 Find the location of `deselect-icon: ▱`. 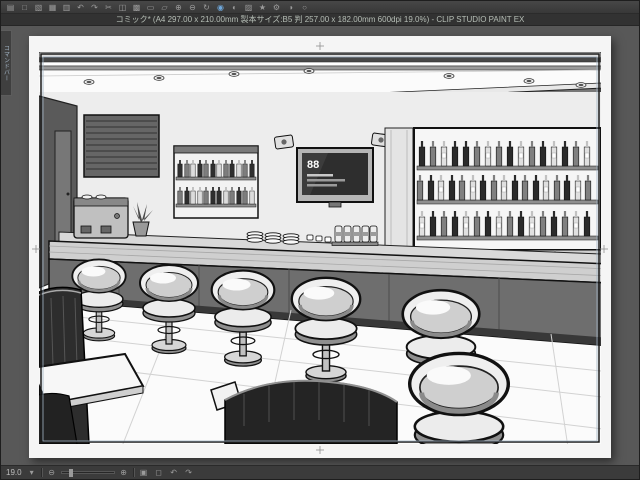

deselect-icon: ▱ is located at coordinates (164, 7).